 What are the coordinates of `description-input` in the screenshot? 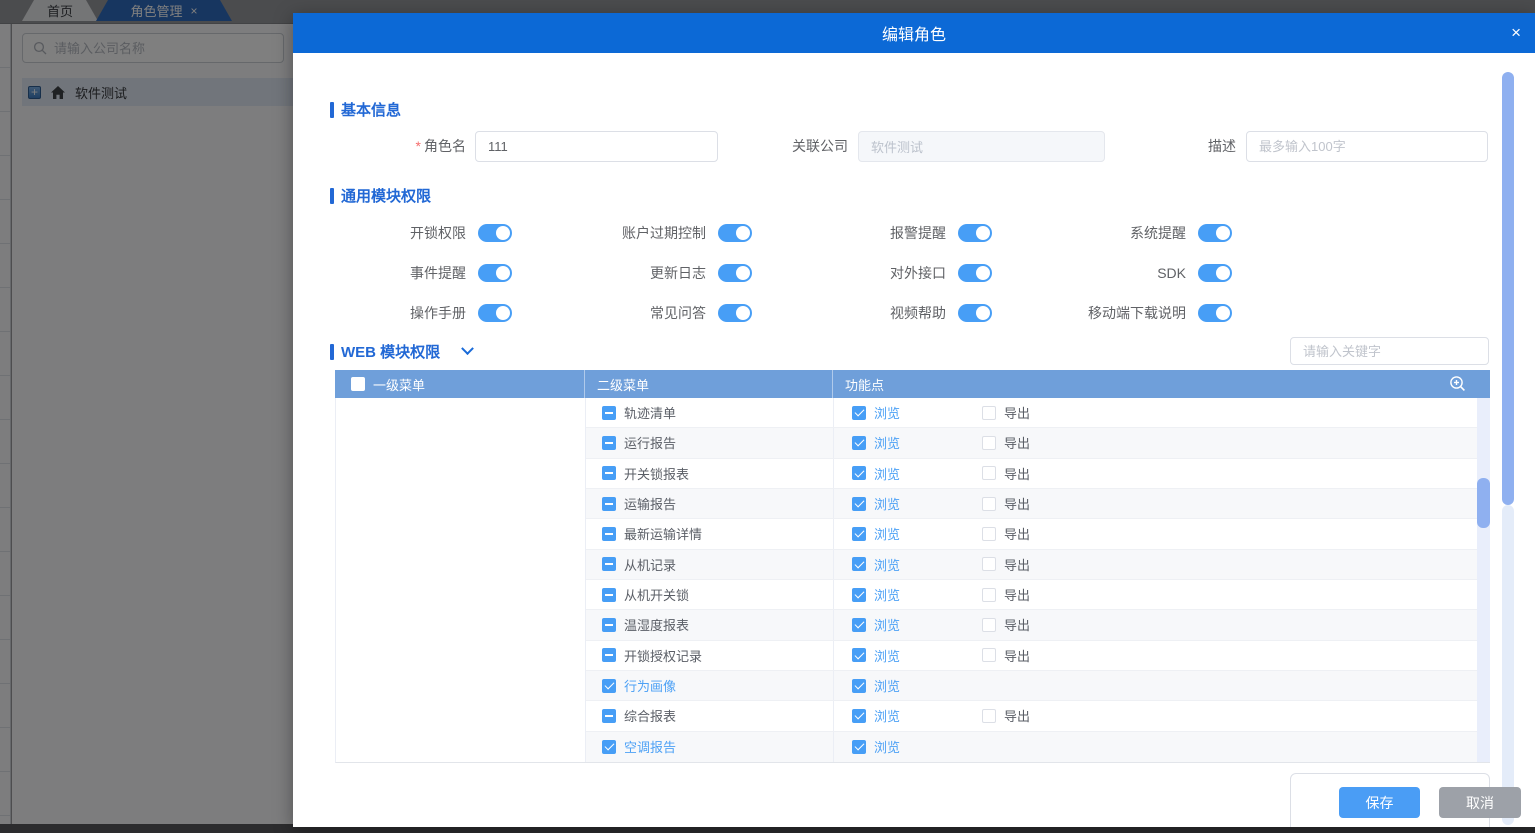 It's located at (1367, 146).